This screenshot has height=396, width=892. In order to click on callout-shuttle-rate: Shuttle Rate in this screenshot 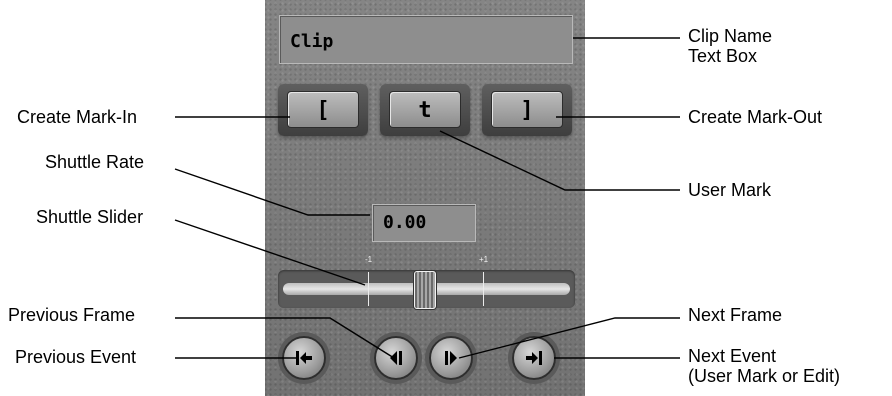, I will do `click(95, 162)`.